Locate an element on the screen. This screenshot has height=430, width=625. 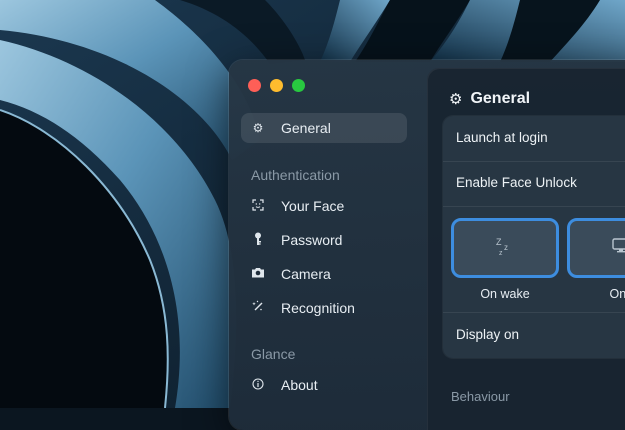
behaviour-section-label: Behaviour is located at coordinates (480, 396).